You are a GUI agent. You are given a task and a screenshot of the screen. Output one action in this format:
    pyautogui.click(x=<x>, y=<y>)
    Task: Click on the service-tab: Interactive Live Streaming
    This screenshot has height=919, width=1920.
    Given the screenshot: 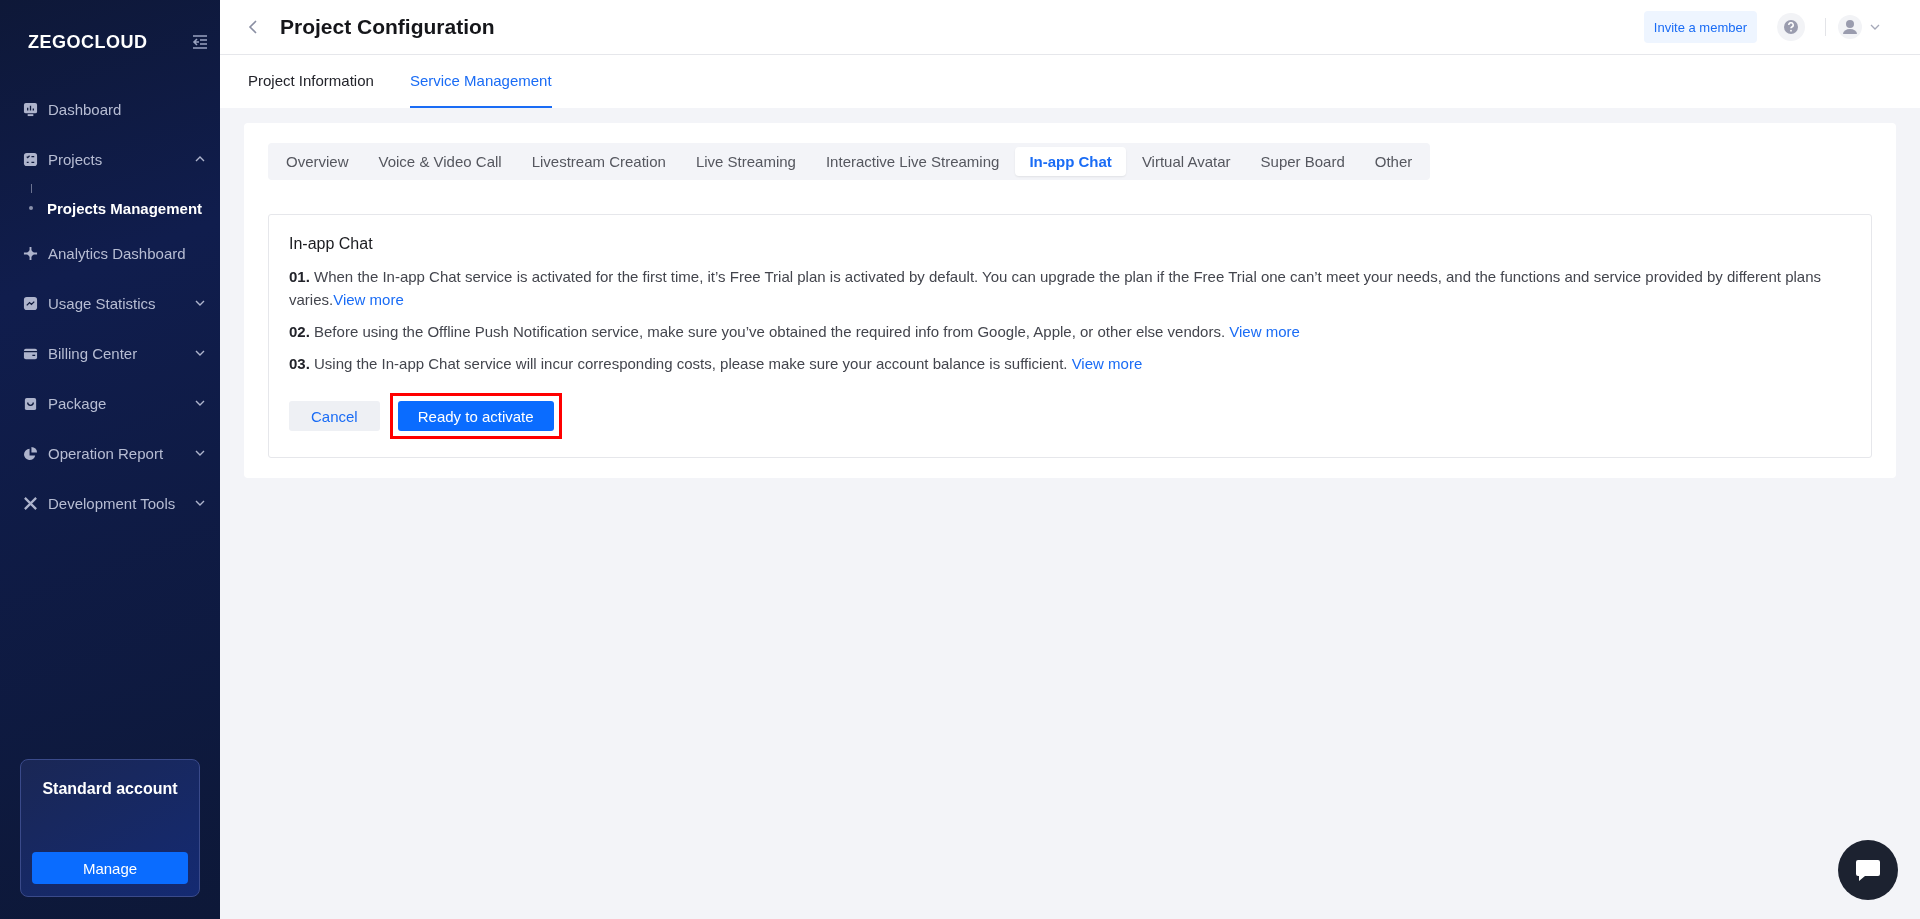 What is the action you would take?
    pyautogui.click(x=912, y=161)
    